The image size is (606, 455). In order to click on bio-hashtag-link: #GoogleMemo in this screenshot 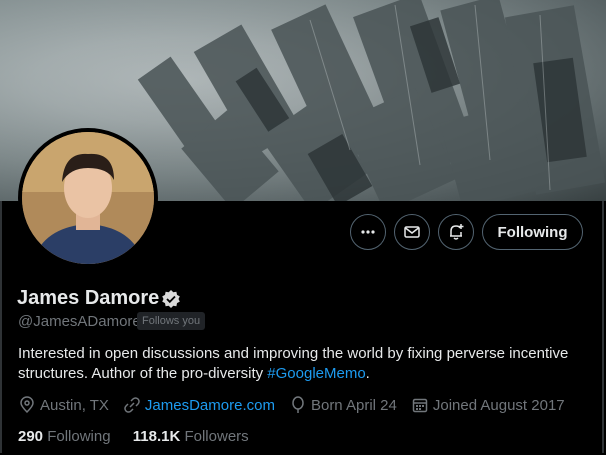, I will do `click(316, 373)`.